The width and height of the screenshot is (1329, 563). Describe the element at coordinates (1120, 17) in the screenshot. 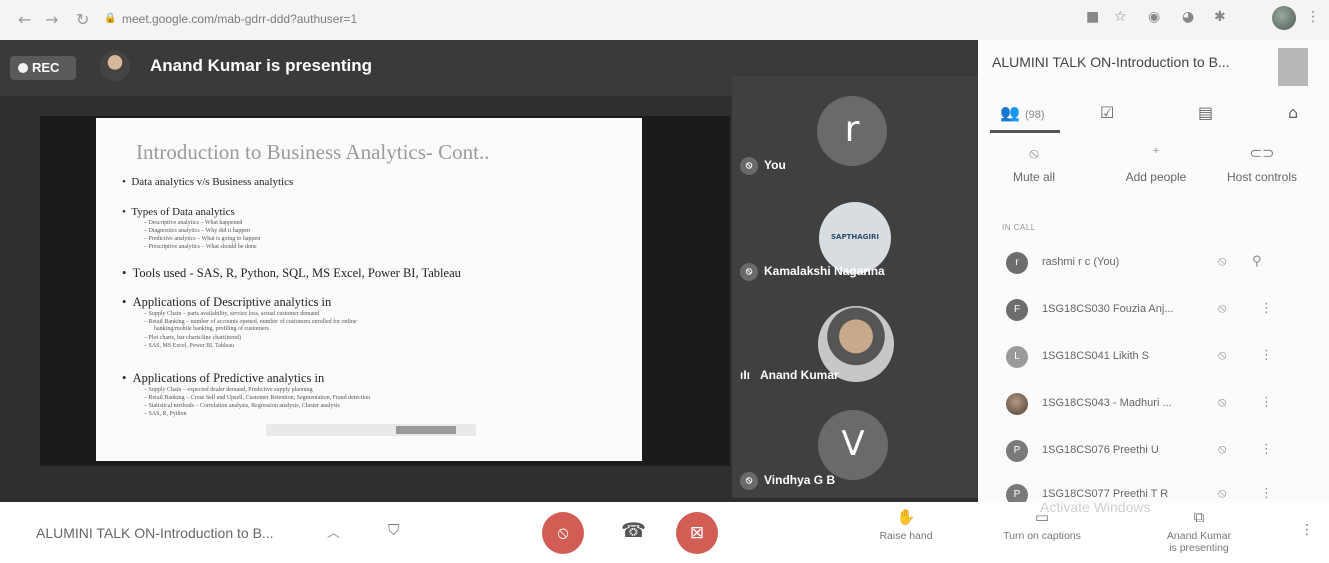

I see `star-icon: ☆` at that location.